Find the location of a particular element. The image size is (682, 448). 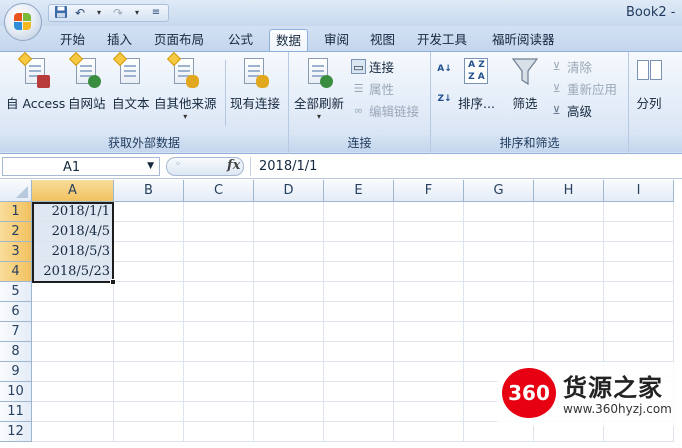

existing-connections-button: 现有连接 is located at coordinates (255, 84).